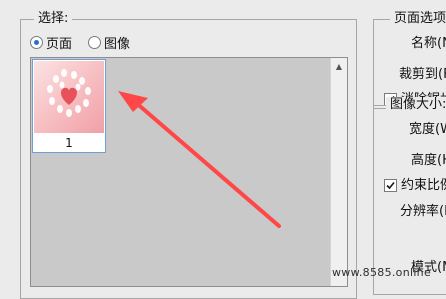 The image size is (446, 299). What do you see at coordinates (423, 211) in the screenshot?
I see `resolution-label: 分辨率(R` at bounding box center [423, 211].